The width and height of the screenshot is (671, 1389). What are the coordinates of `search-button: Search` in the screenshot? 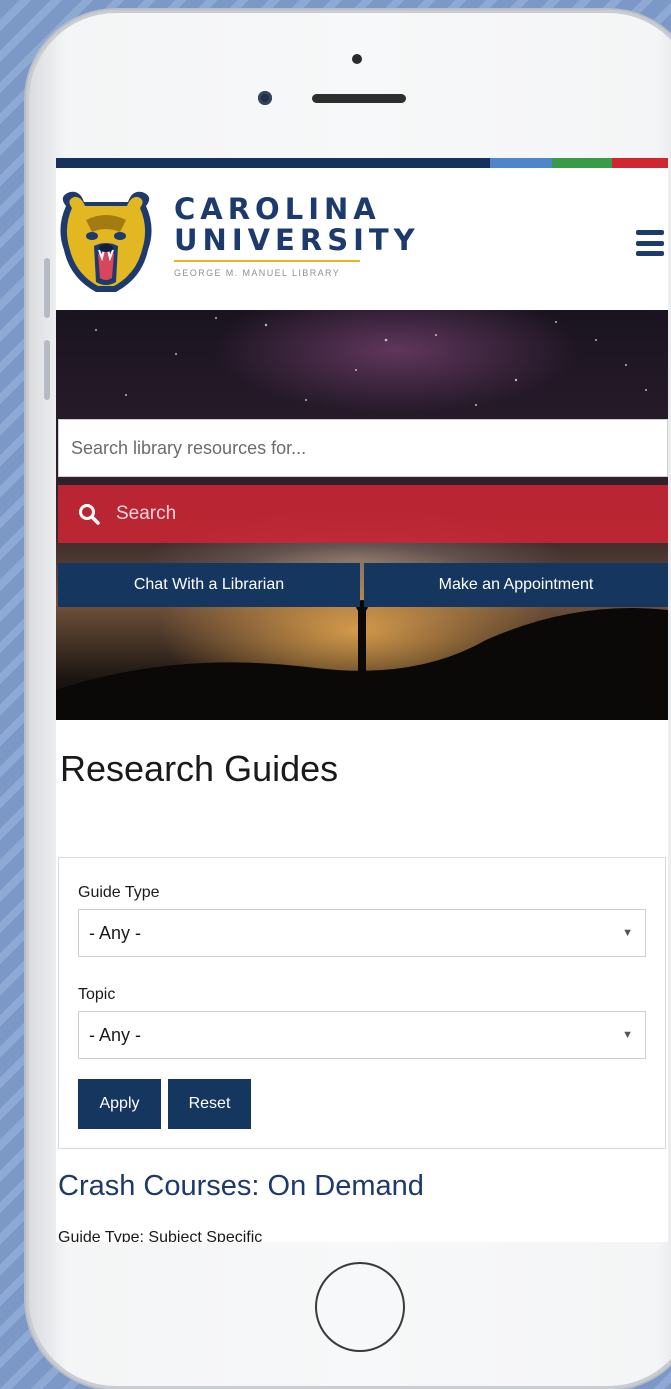 It's located at (363, 514).